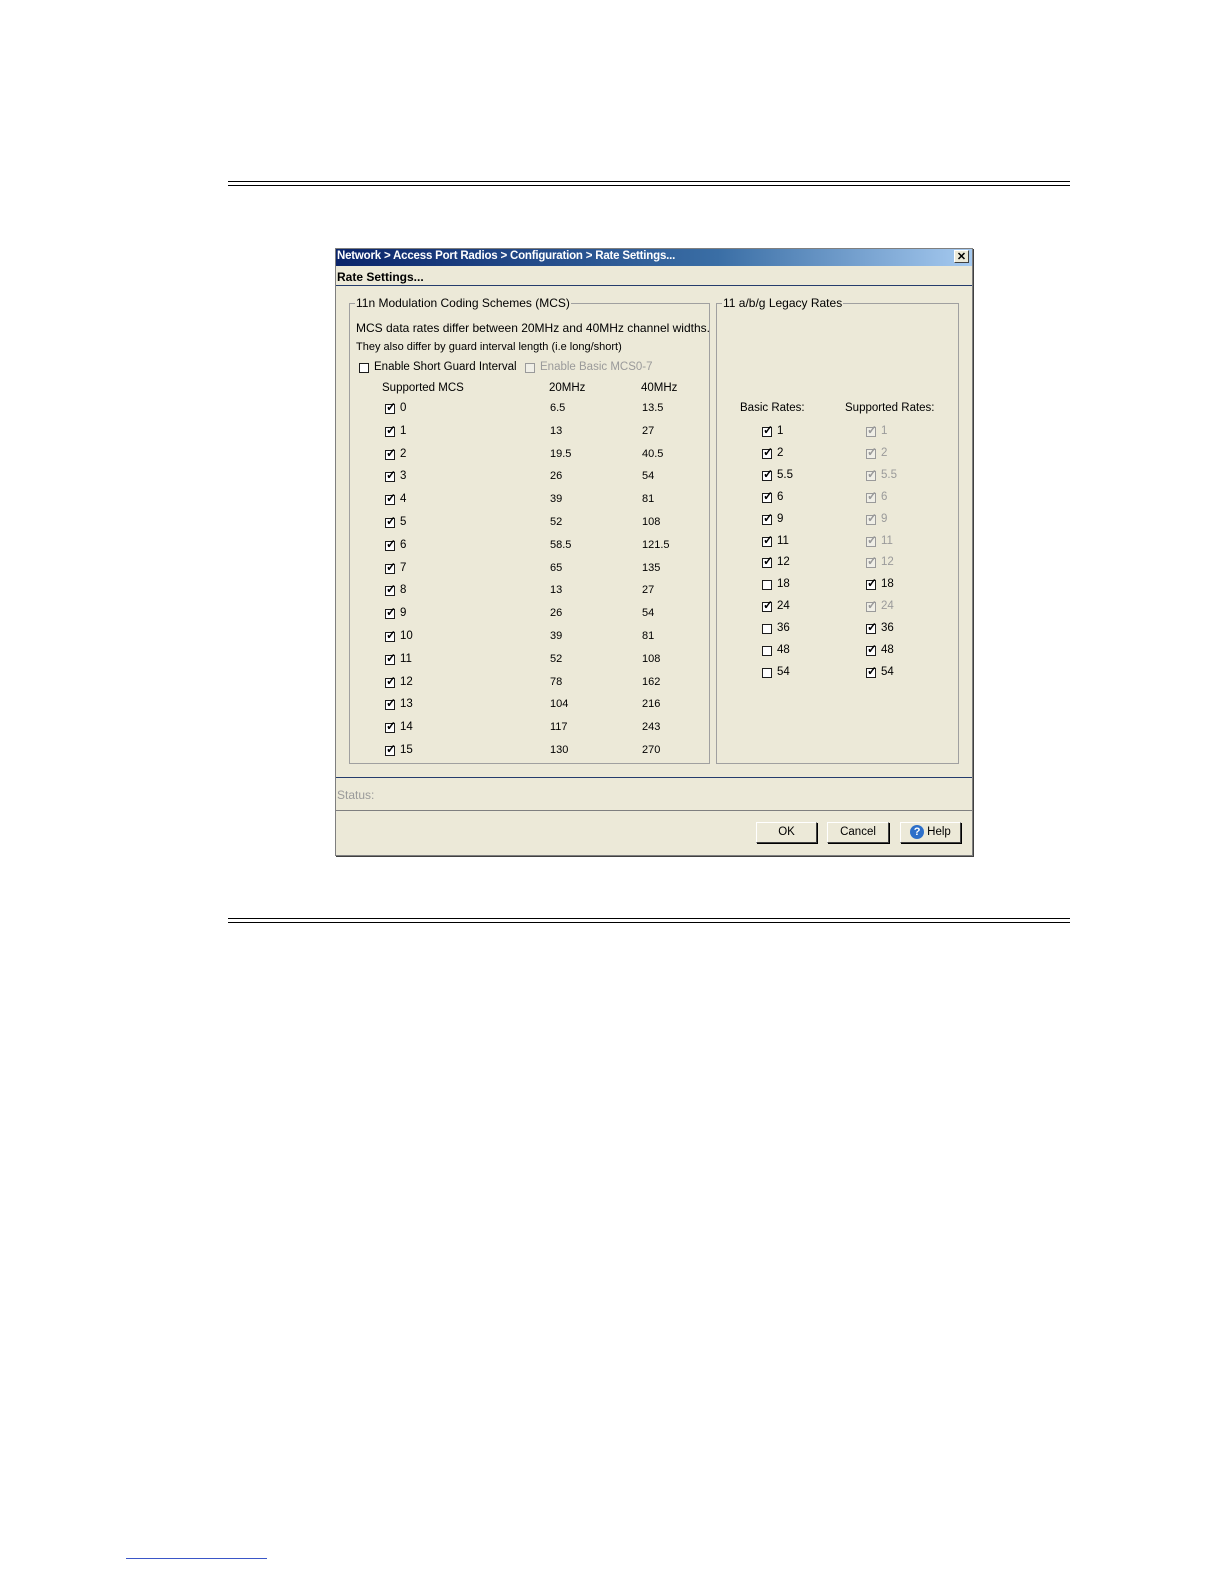 The height and width of the screenshot is (1584, 1224). Describe the element at coordinates (403, 567) in the screenshot. I see `mcs-index: 7` at that location.